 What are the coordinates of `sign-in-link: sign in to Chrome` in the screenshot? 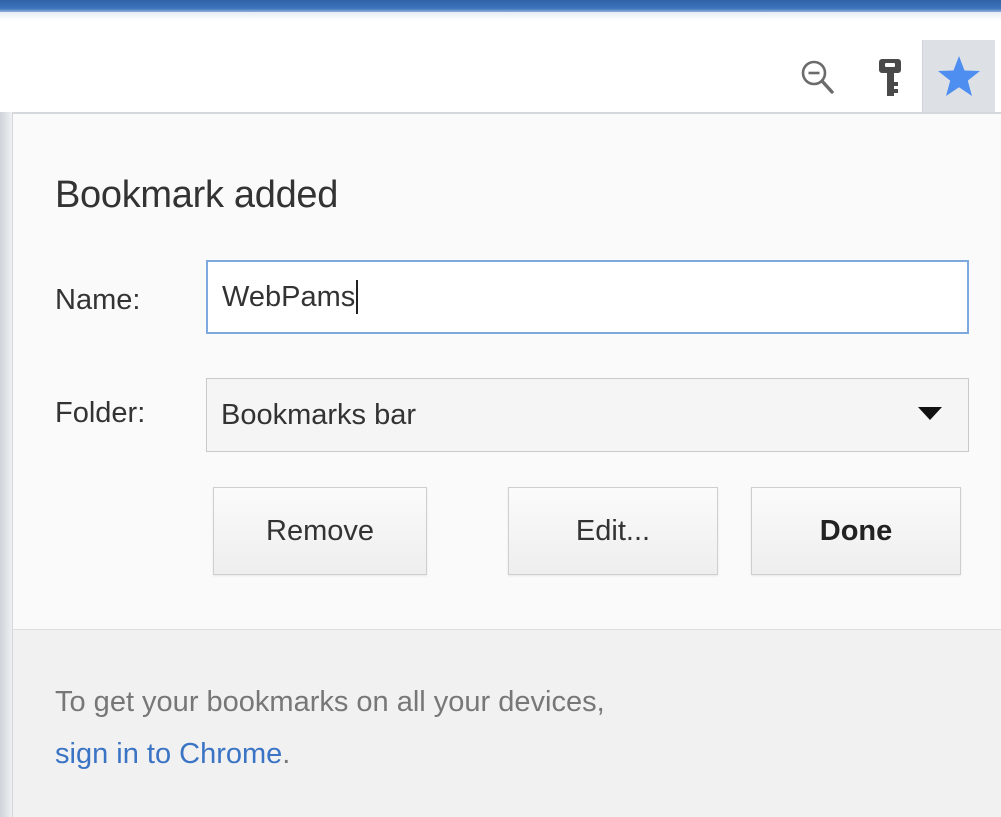 It's located at (168, 754).